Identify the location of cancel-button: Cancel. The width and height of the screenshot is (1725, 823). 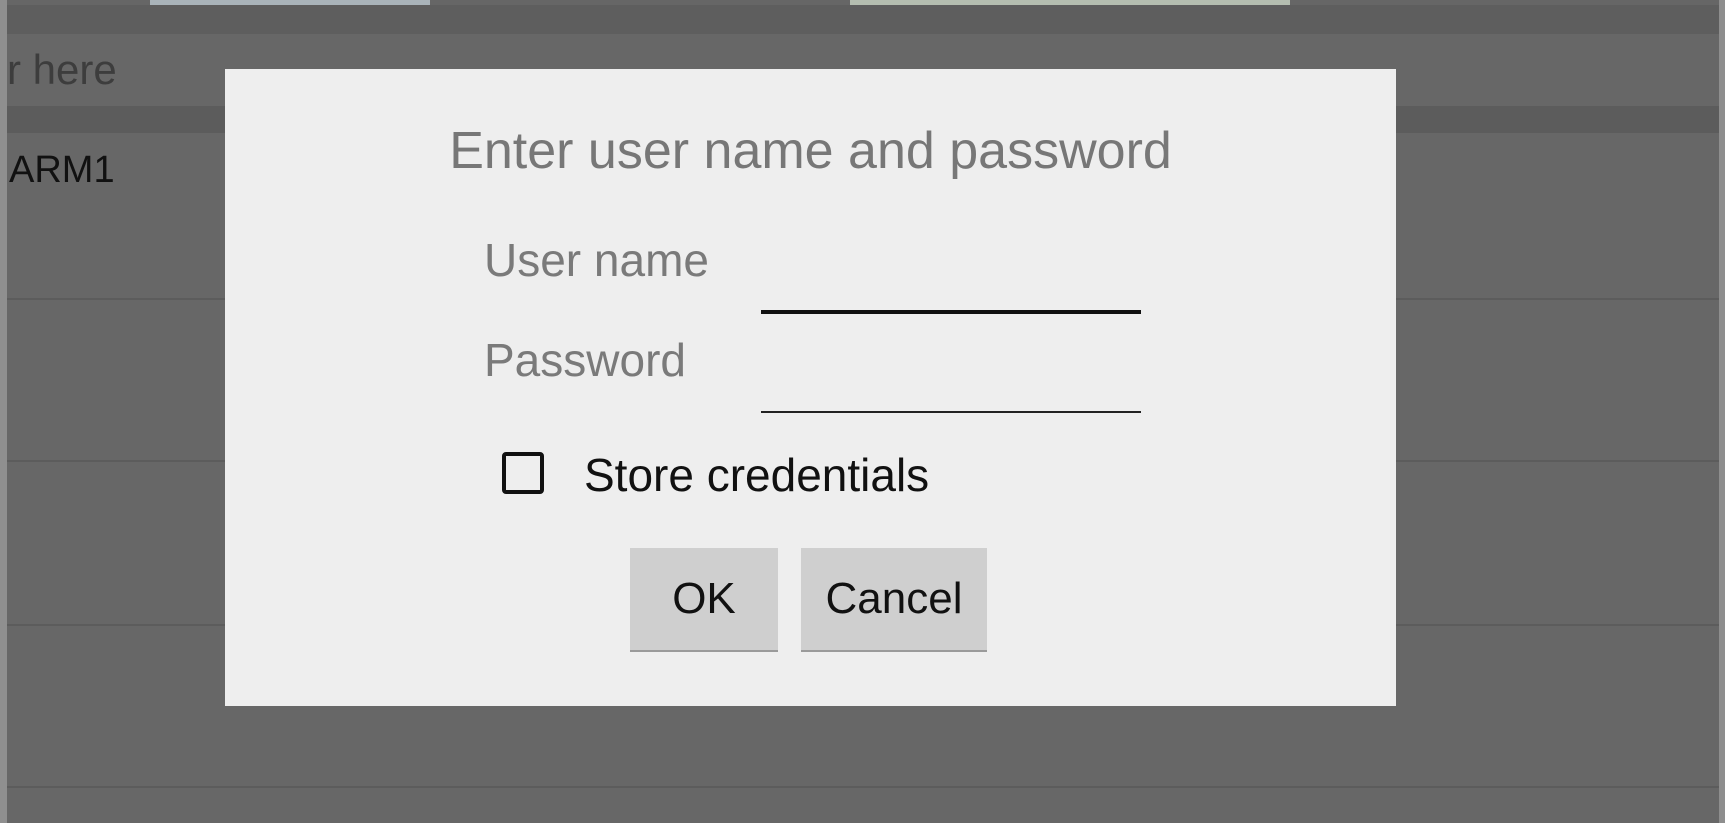
(894, 599).